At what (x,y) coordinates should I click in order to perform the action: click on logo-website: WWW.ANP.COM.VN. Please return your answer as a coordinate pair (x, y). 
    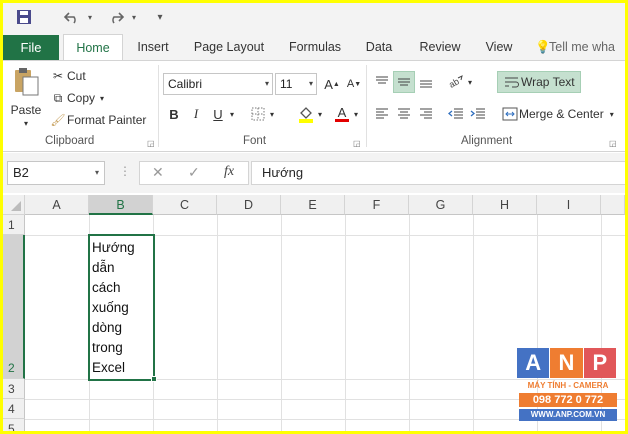
    Looking at the image, I should click on (568, 415).